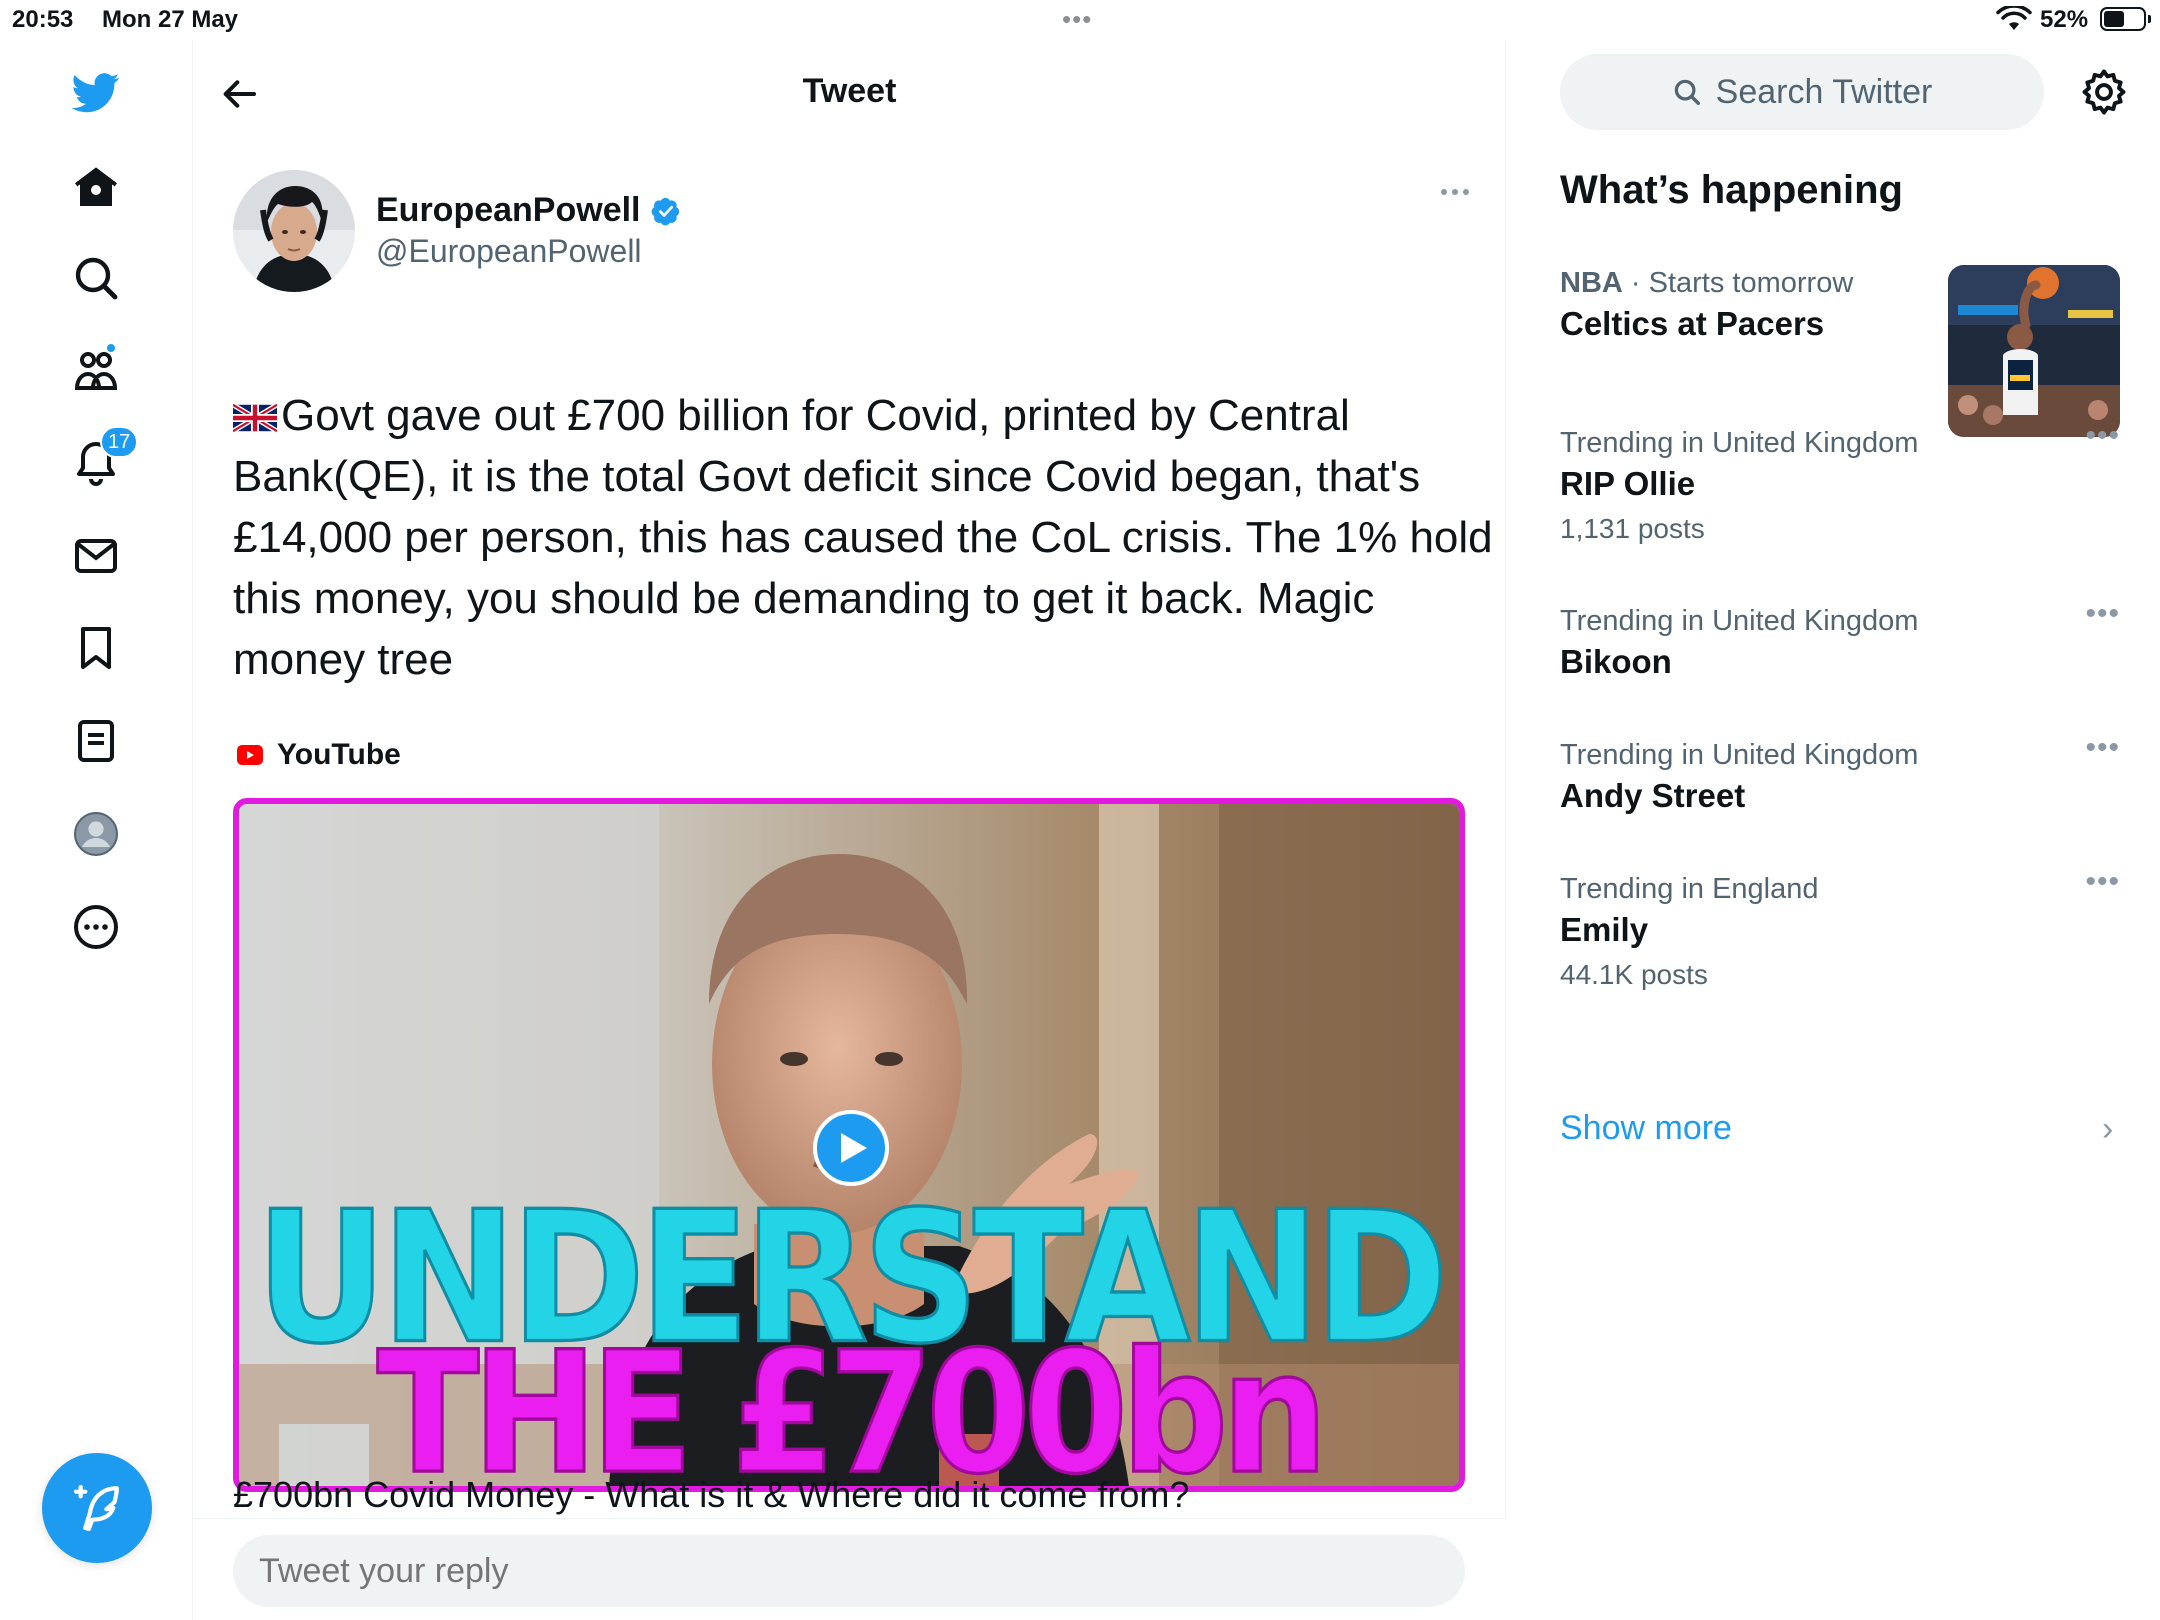 The height and width of the screenshot is (1620, 2160). What do you see at coordinates (1604, 929) in the screenshot?
I see `trend-name: Emily` at bounding box center [1604, 929].